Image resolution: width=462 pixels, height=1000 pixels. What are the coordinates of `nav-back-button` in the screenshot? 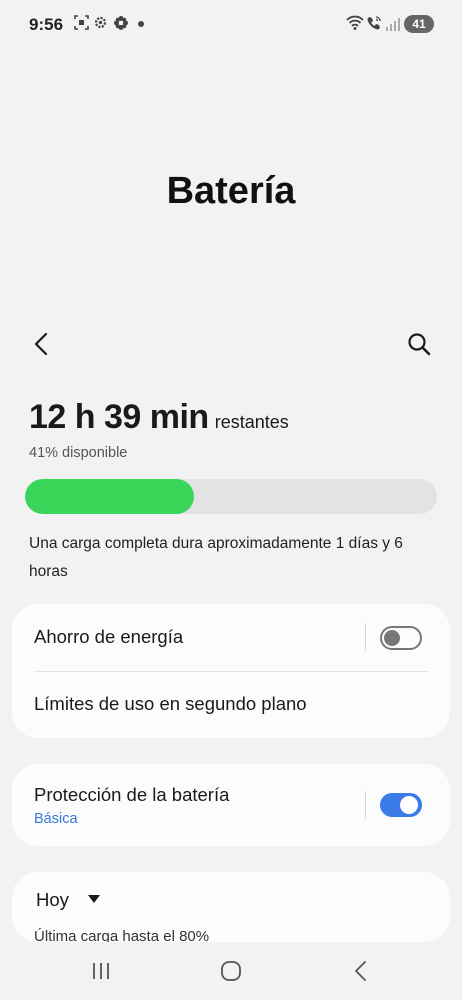 It's located at (361, 971).